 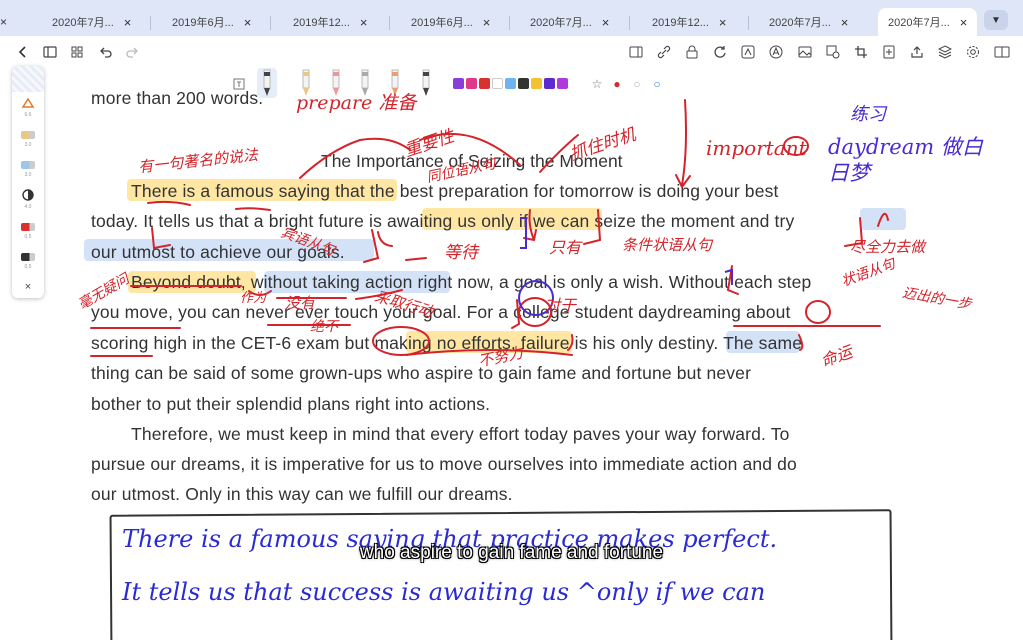 What do you see at coordinates (253, 298) in the screenshot?
I see `annotation: 作为` at bounding box center [253, 298].